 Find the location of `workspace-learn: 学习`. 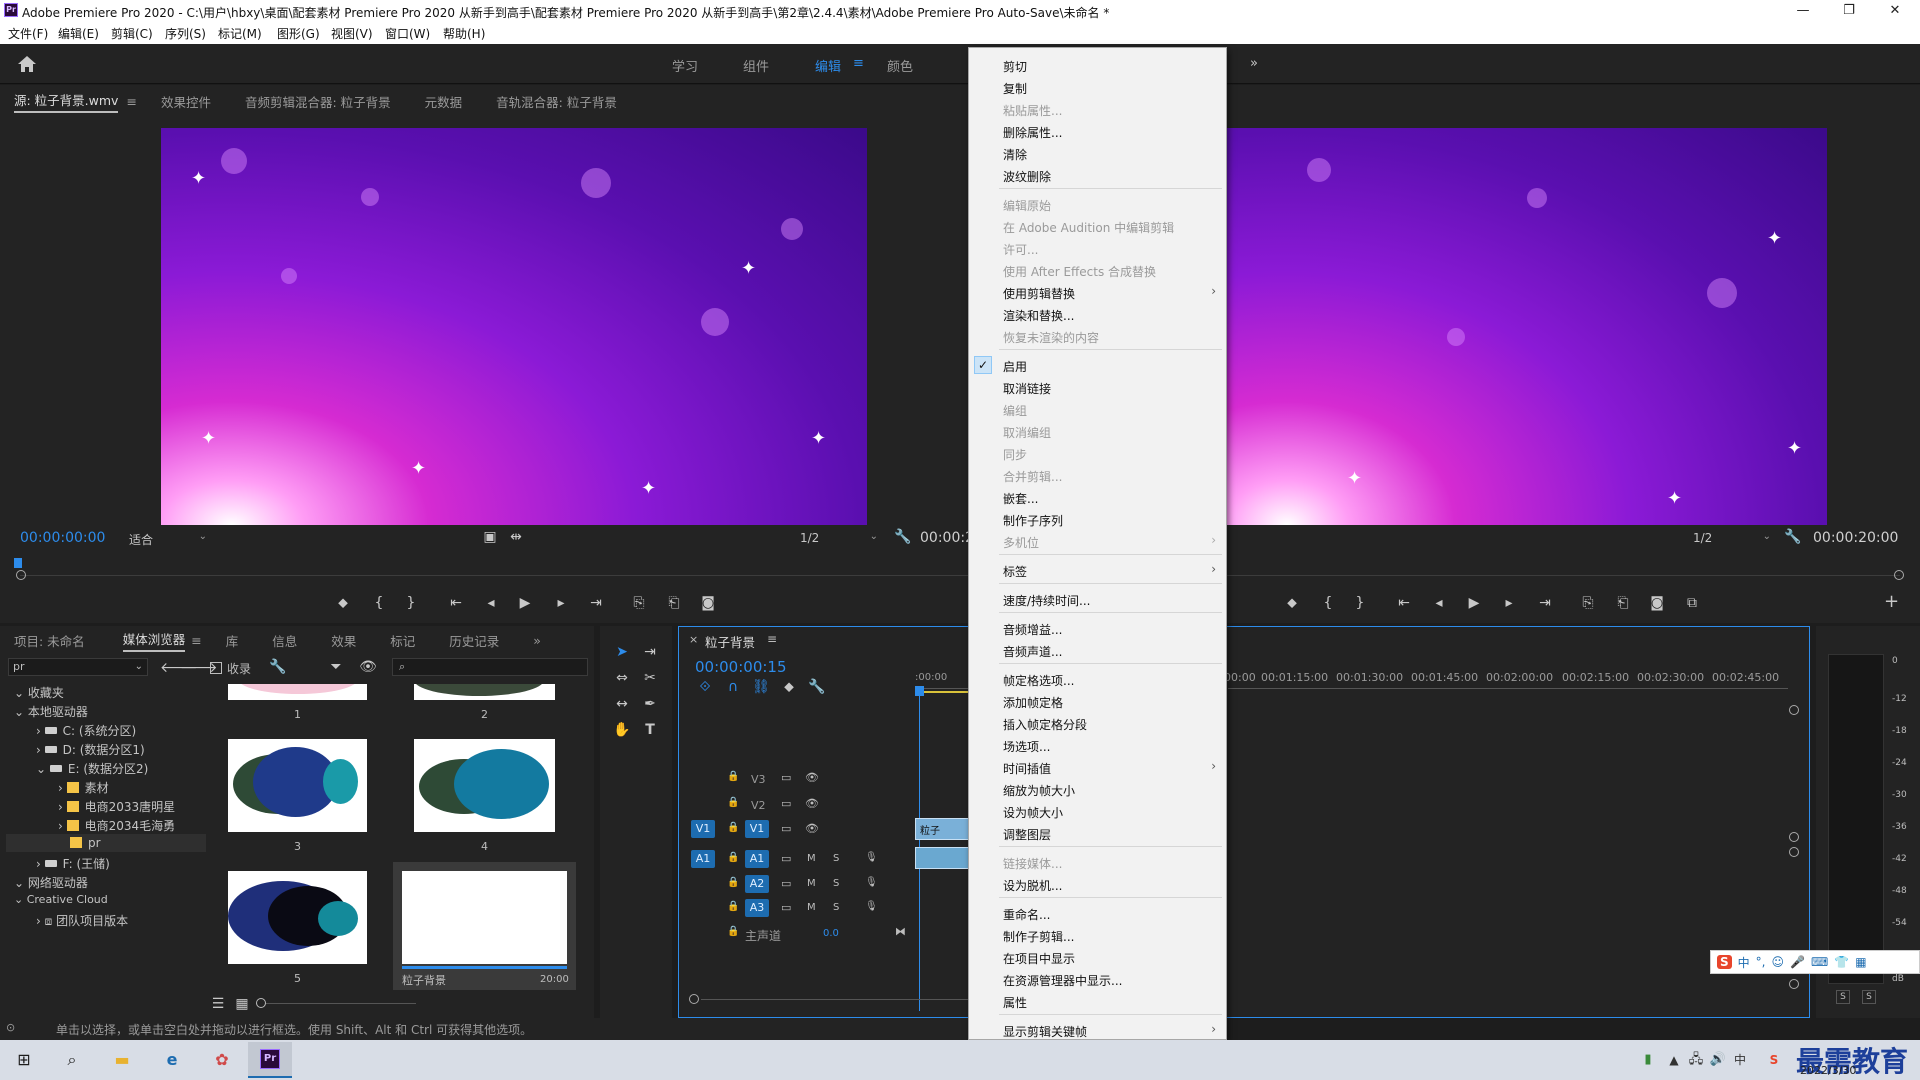

workspace-learn: 学习 is located at coordinates (685, 65).